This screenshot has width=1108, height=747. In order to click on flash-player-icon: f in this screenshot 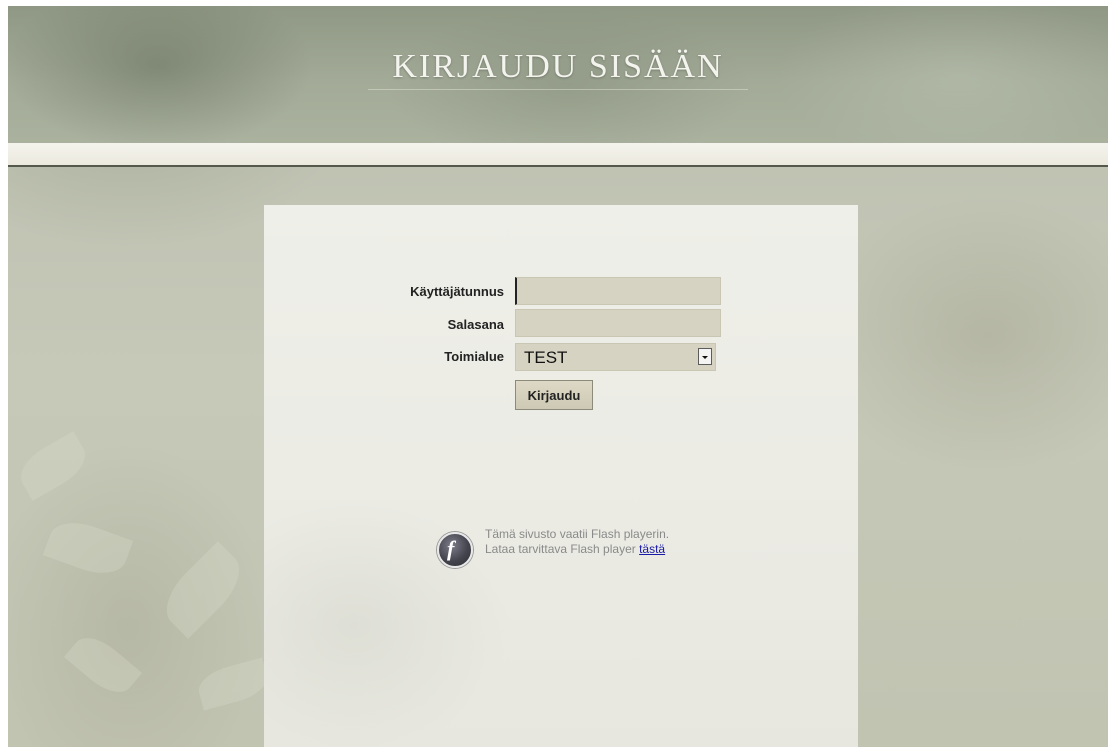, I will do `click(455, 550)`.